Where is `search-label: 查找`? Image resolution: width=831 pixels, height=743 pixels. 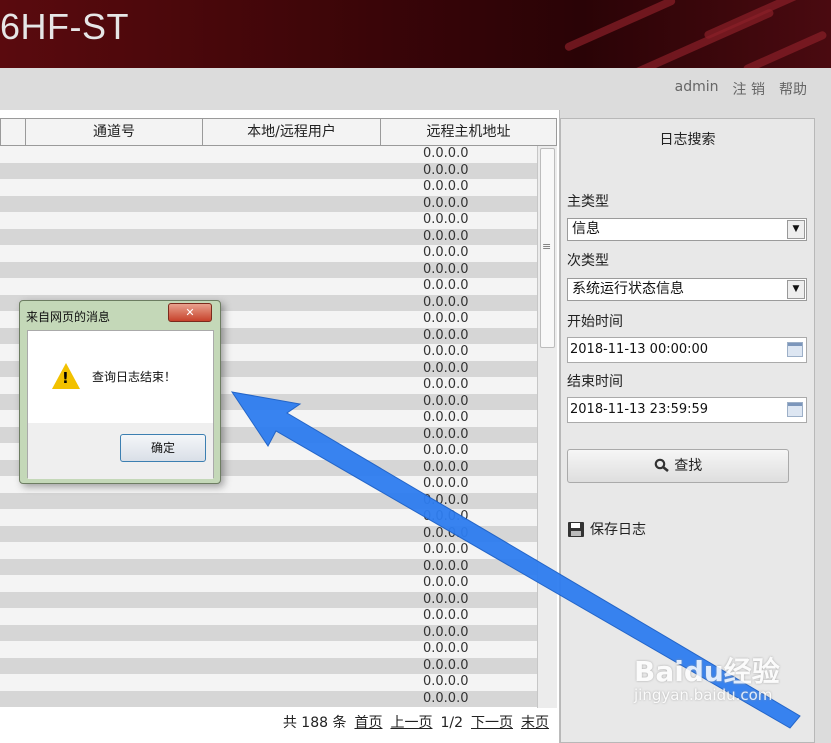
search-label: 查找 is located at coordinates (688, 466).